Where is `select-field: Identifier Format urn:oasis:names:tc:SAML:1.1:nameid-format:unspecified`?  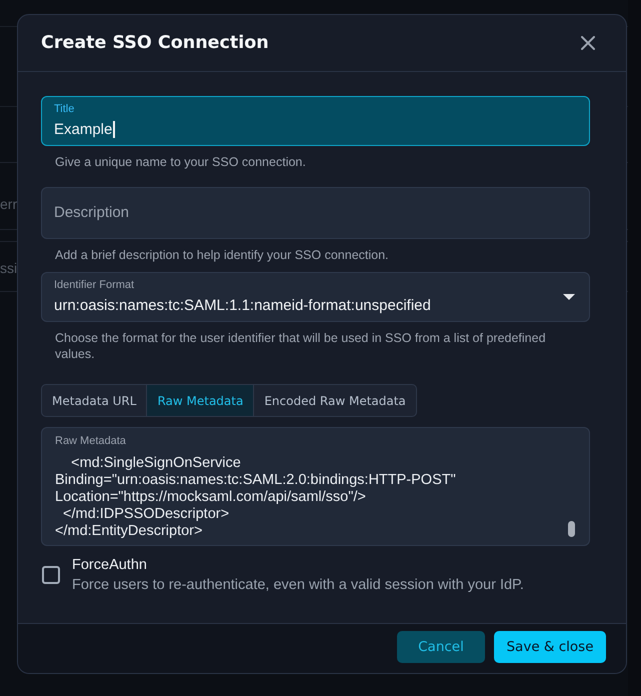
select-field: Identifier Format urn:oasis:names:tc:SAML:1.1:nameid-format:unspecified is located at coordinates (315, 297).